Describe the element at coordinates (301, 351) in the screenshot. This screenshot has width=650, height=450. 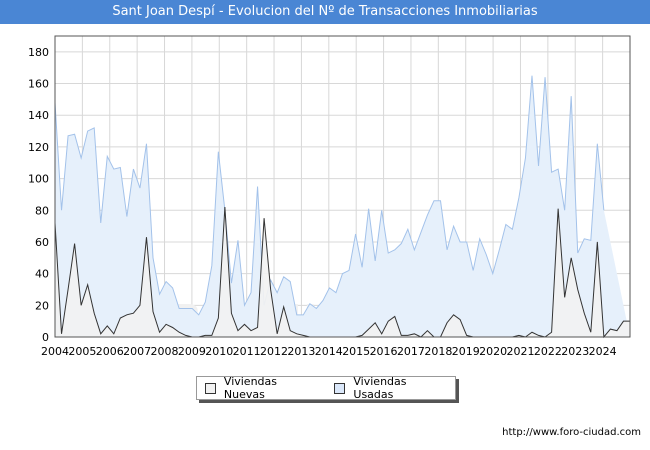
I see `x-tick-label: 2013` at that location.